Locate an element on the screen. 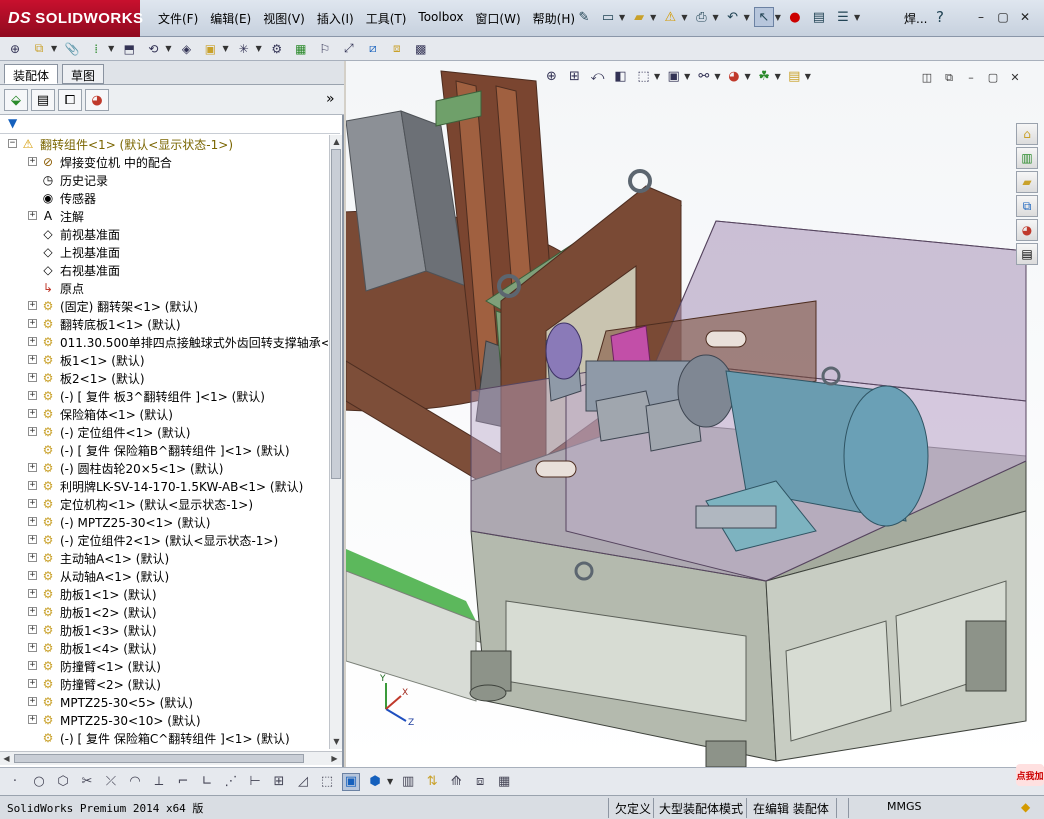  scroll-left-icon: ◀ is located at coordinates (6, 758).